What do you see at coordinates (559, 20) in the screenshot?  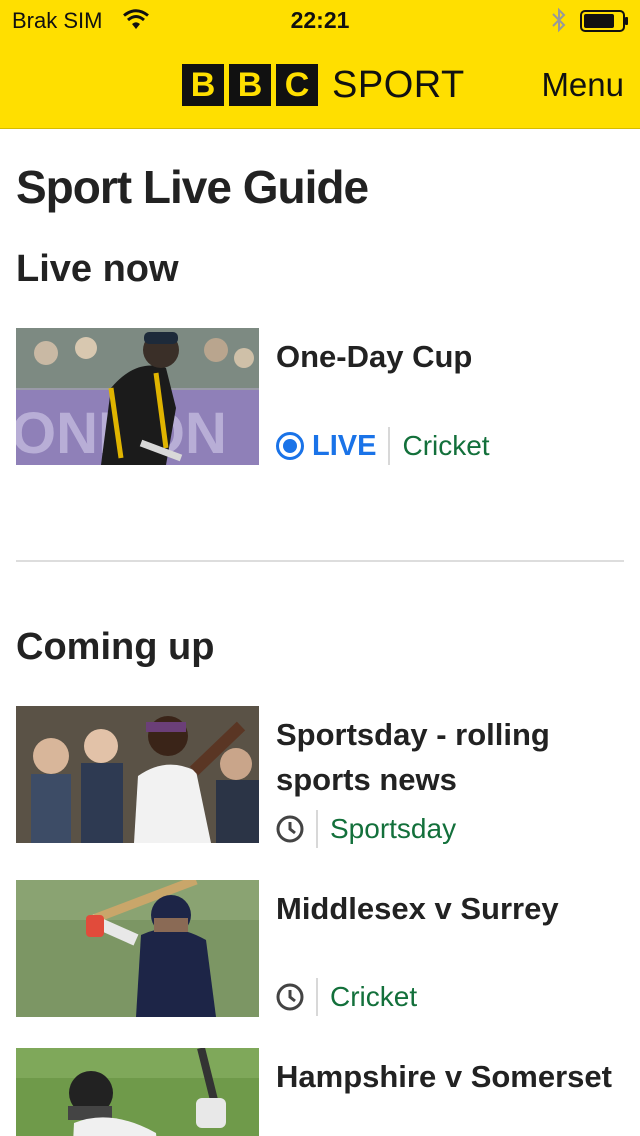 I see `bluetooth-icon` at bounding box center [559, 20].